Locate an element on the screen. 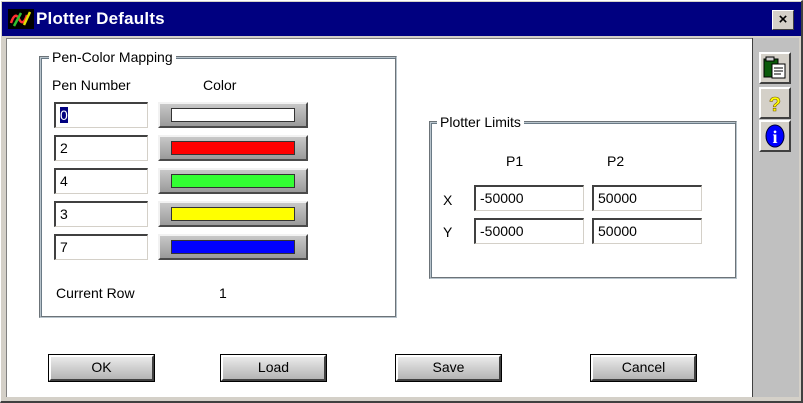 The height and width of the screenshot is (403, 803). window-title: Plotter Defaults is located at coordinates (100, 18).